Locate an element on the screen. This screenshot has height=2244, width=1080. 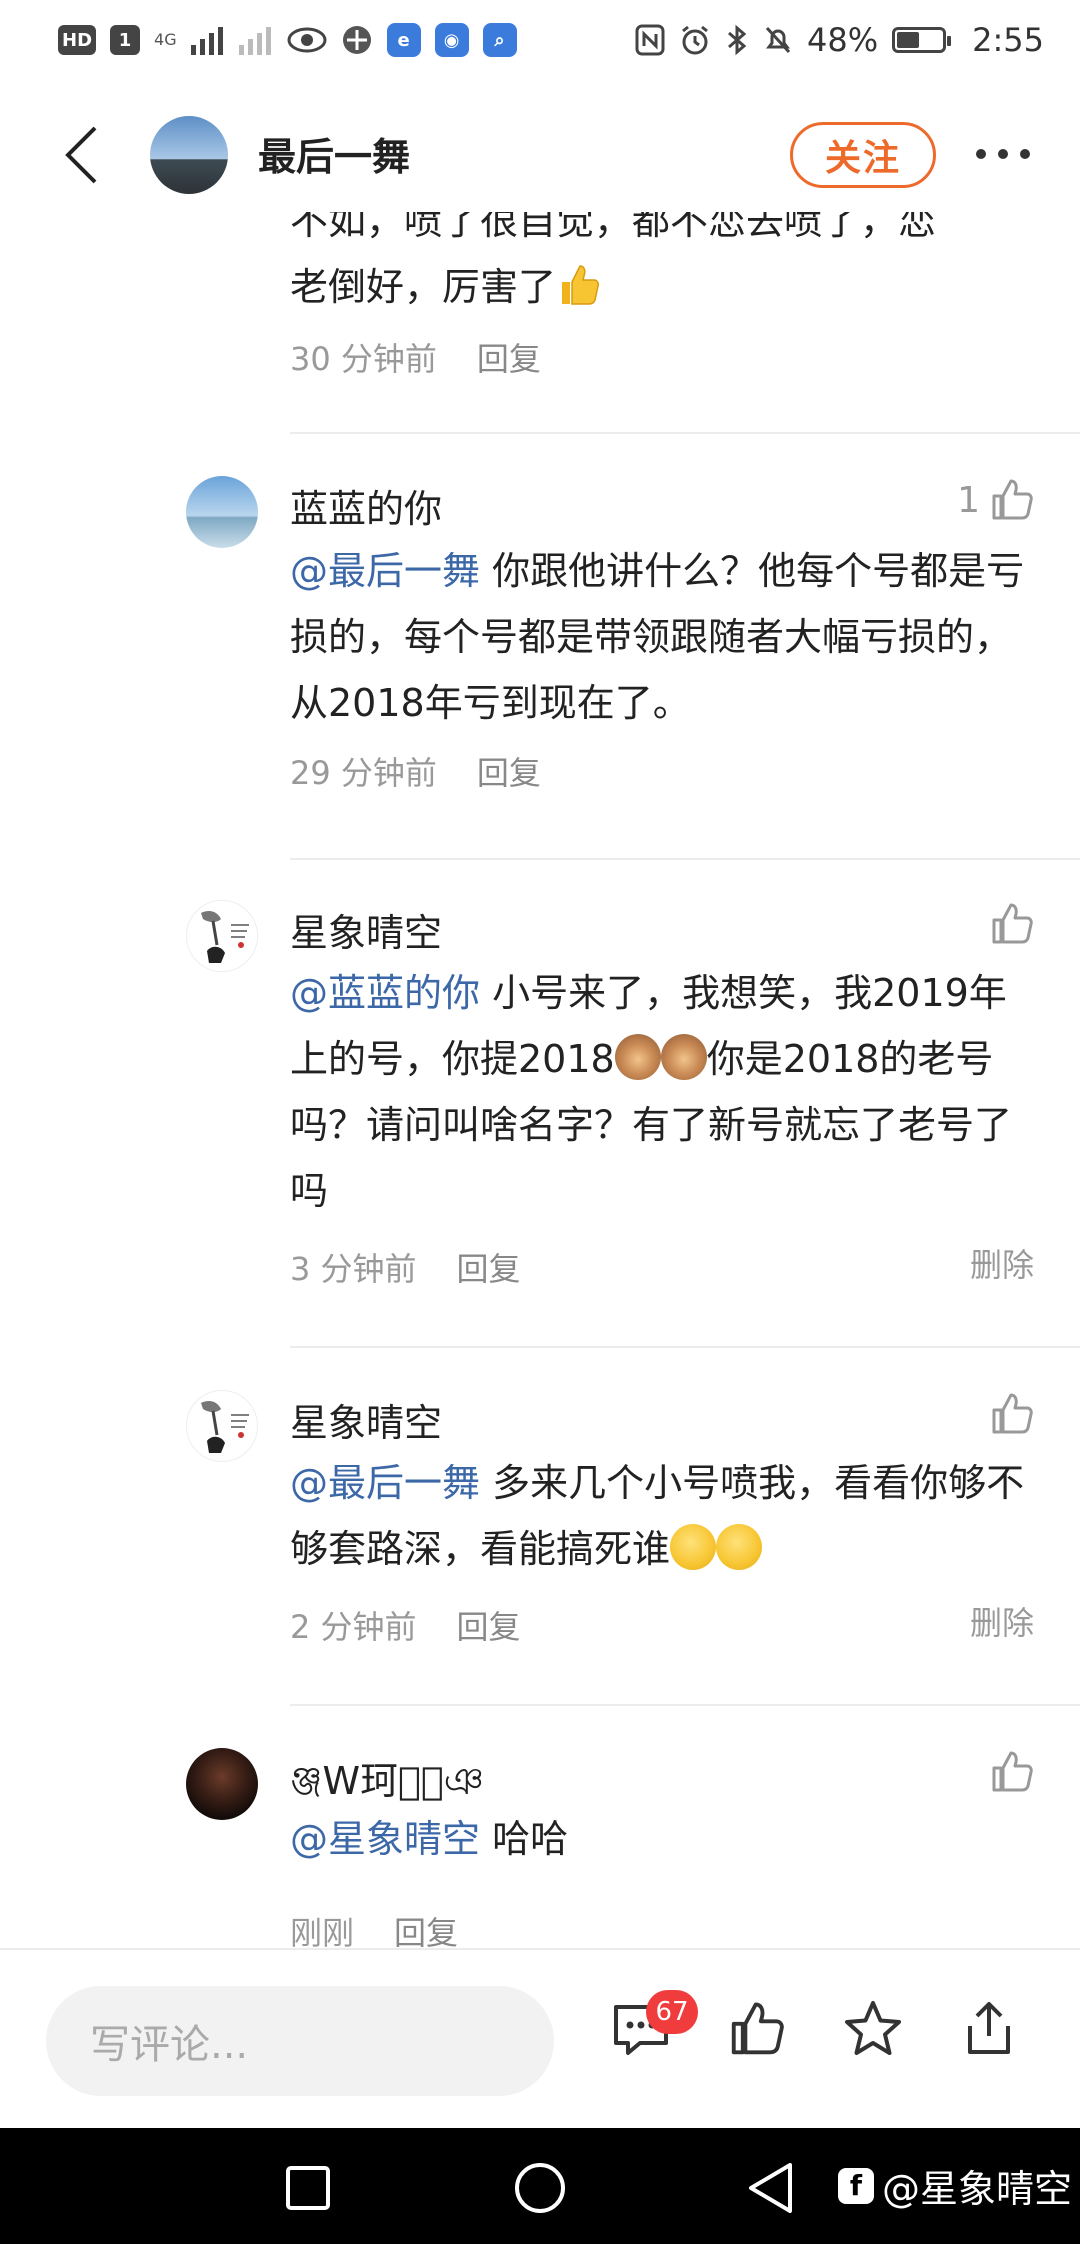
comment-meta: 2 分钟前 回复 is located at coordinates (405, 1625).